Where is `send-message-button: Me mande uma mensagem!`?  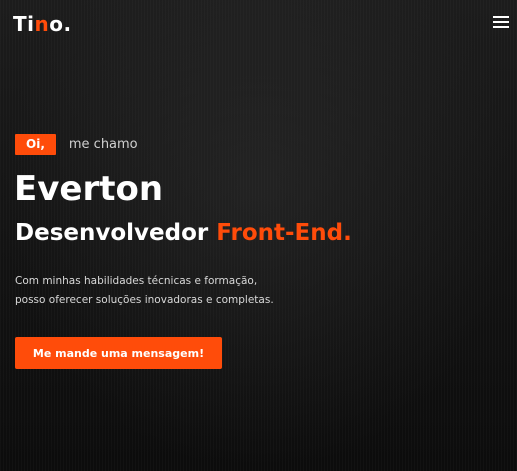 send-message-button: Me mande uma mensagem! is located at coordinates (118, 353).